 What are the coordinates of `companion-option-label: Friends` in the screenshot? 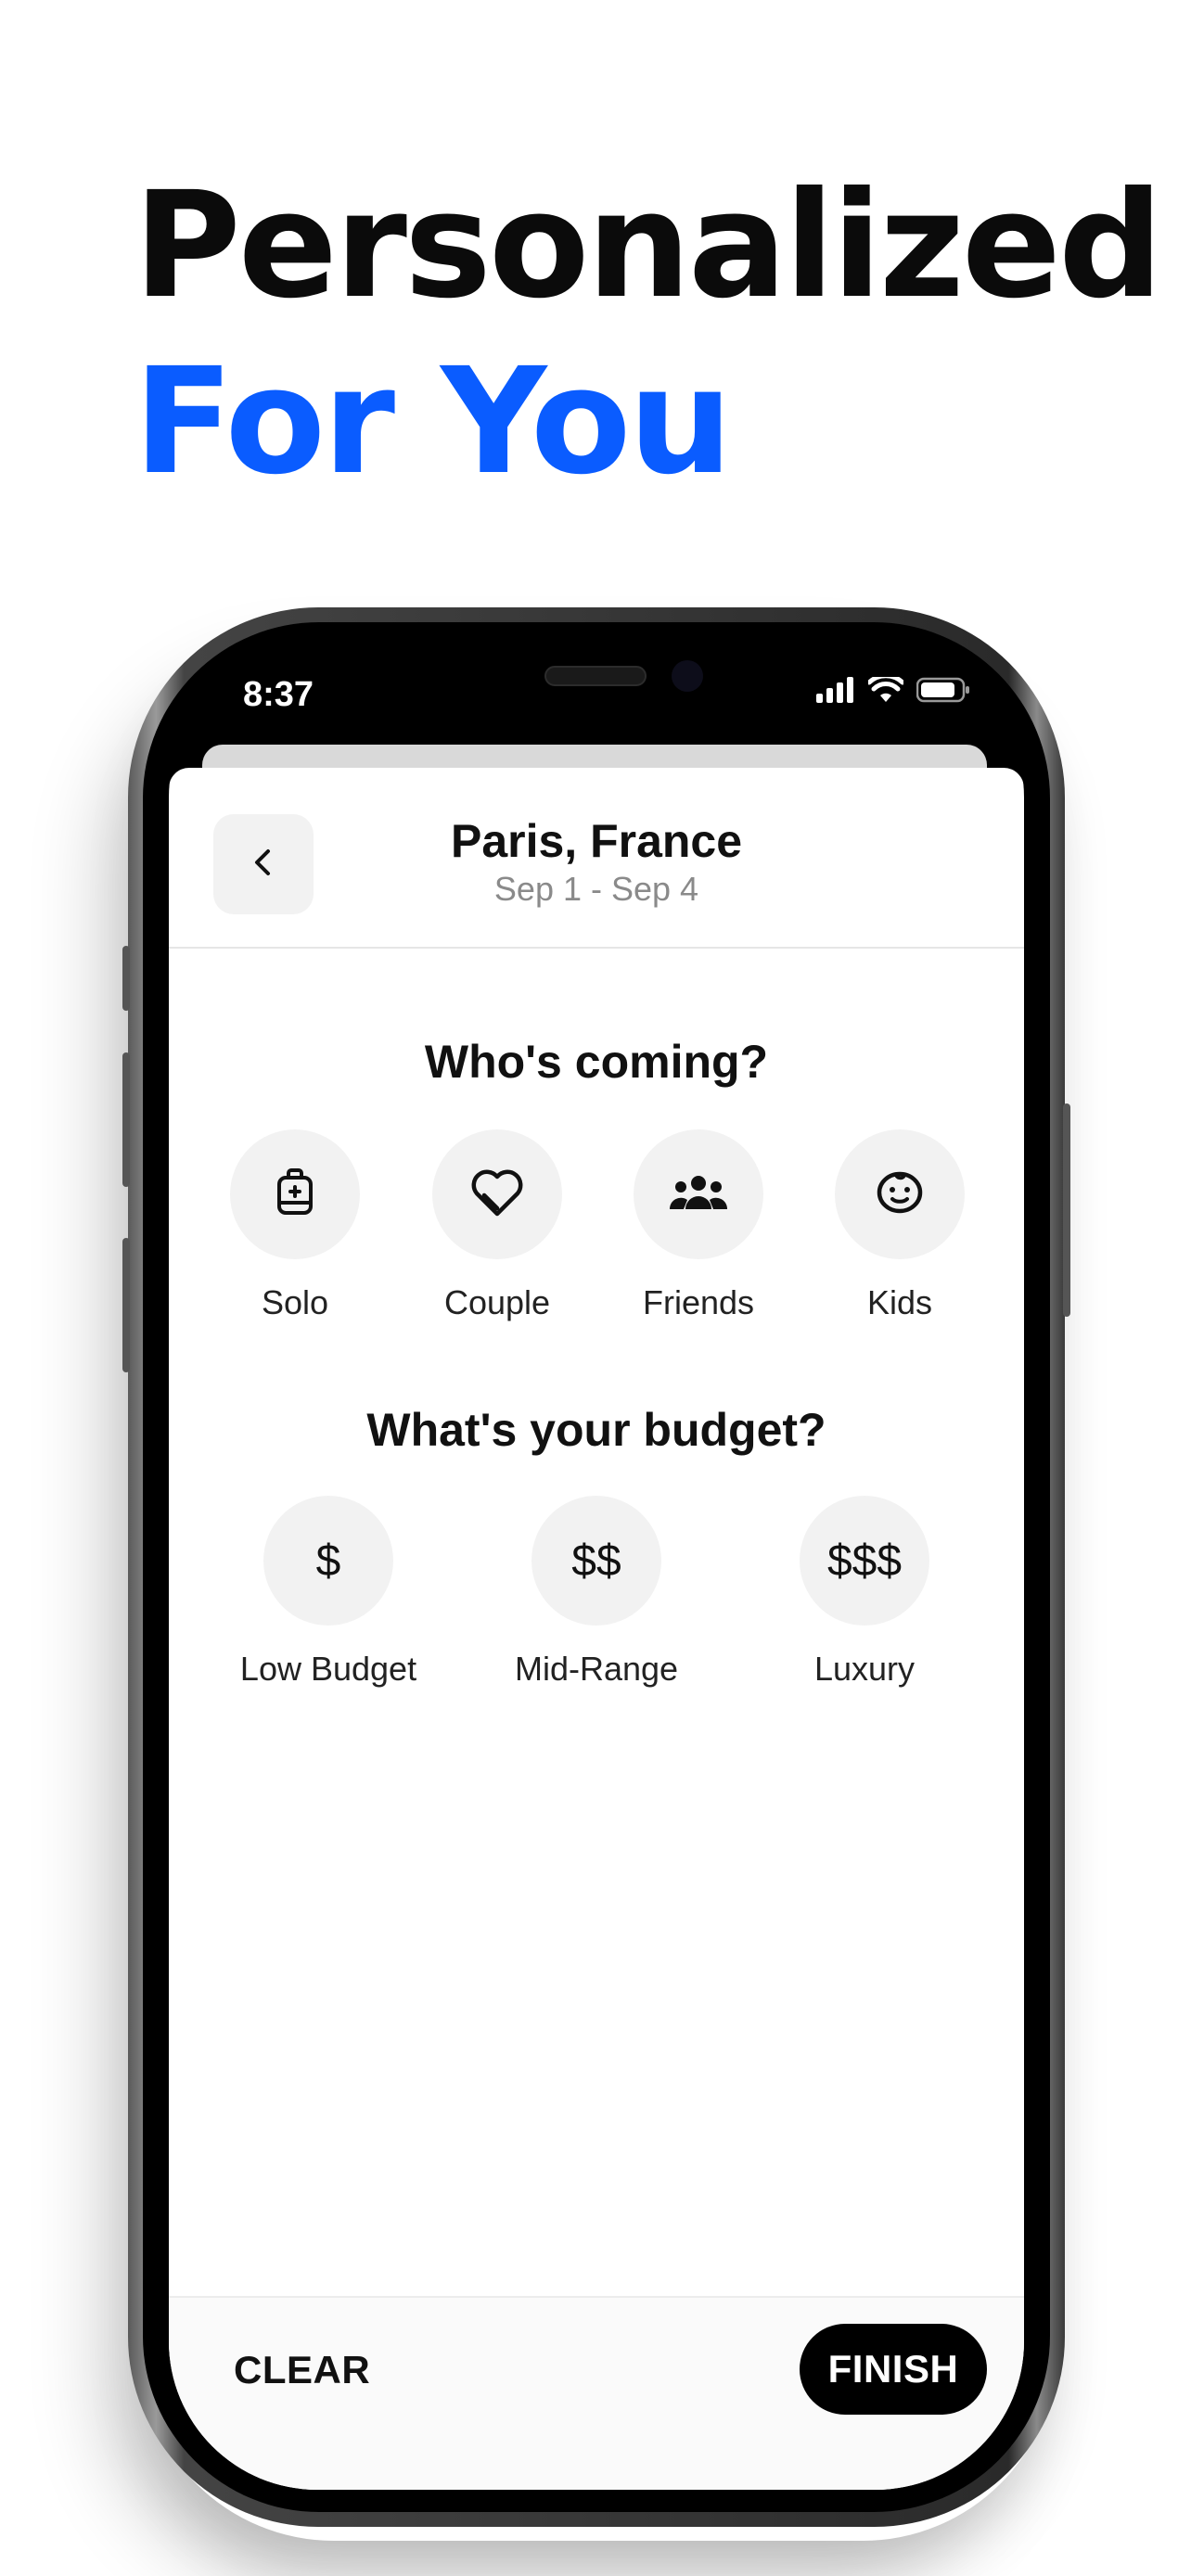 It's located at (699, 1302).